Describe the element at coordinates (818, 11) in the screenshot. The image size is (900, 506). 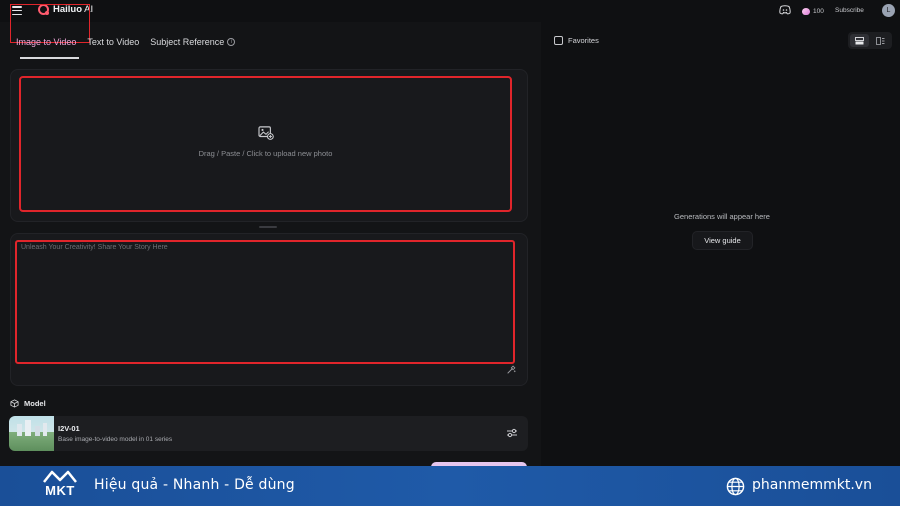
I see `credits-count: 100` at that location.